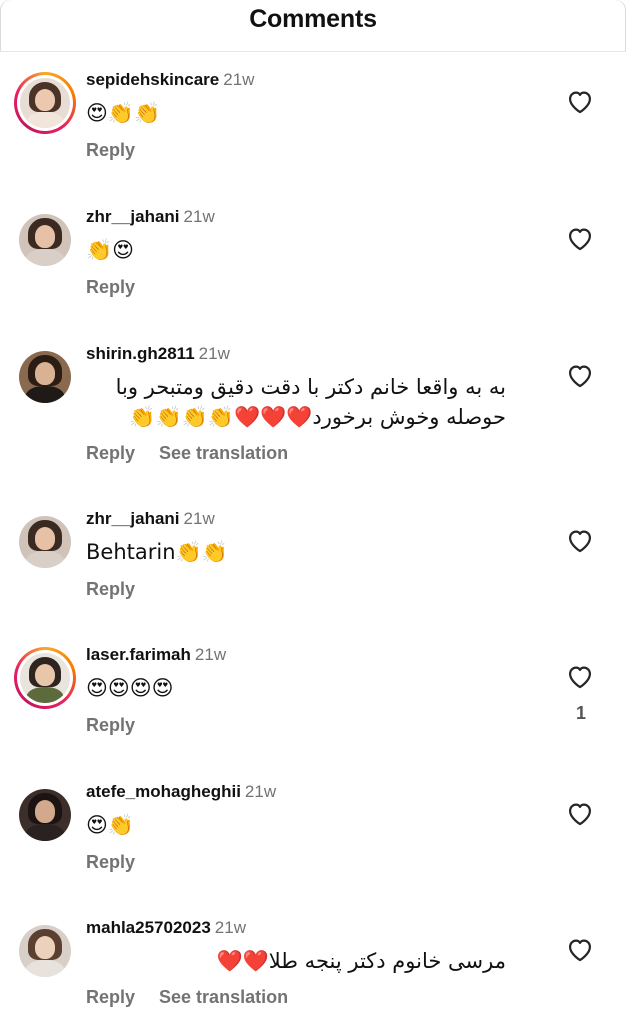 Image resolution: width=626 pixels, height=1024 pixels. I want to click on comment-item: laser.farimah 21w 😍😍😍😍 Reply 1, so click(313, 701).